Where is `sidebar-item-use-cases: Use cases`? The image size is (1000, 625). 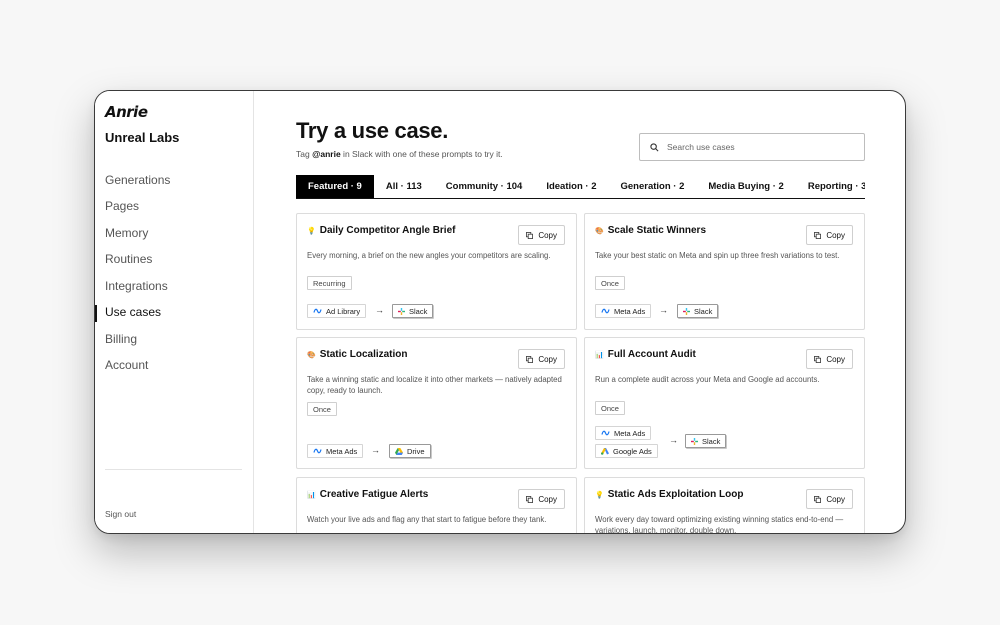
sidebar-item-use-cases: Use cases is located at coordinates (174, 313).